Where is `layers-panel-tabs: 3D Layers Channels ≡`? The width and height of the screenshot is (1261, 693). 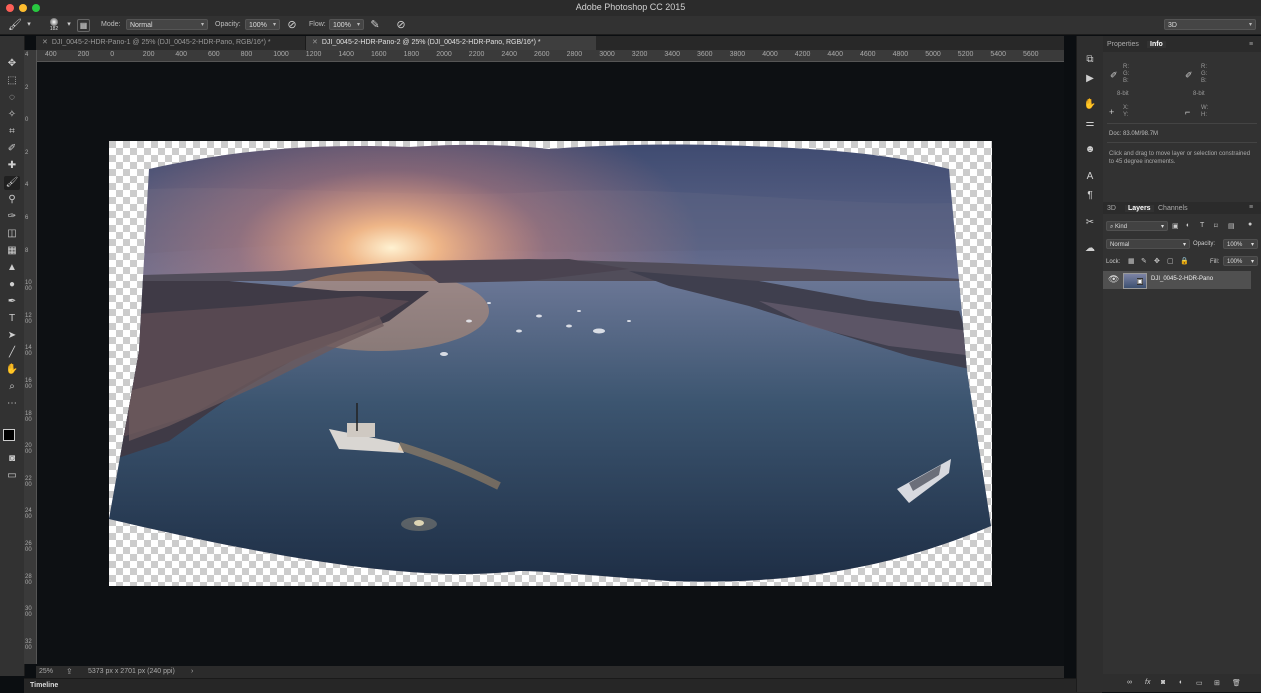 layers-panel-tabs: 3D Layers Channels ≡ is located at coordinates (1182, 208).